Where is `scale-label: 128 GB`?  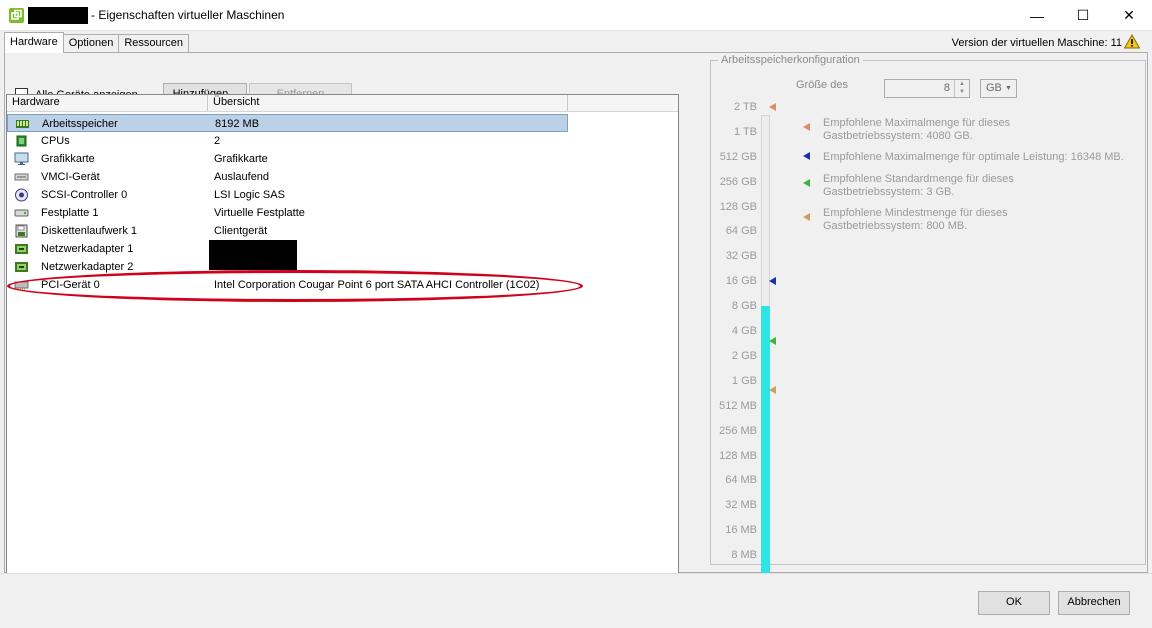
scale-label: 128 GB is located at coordinates (738, 206).